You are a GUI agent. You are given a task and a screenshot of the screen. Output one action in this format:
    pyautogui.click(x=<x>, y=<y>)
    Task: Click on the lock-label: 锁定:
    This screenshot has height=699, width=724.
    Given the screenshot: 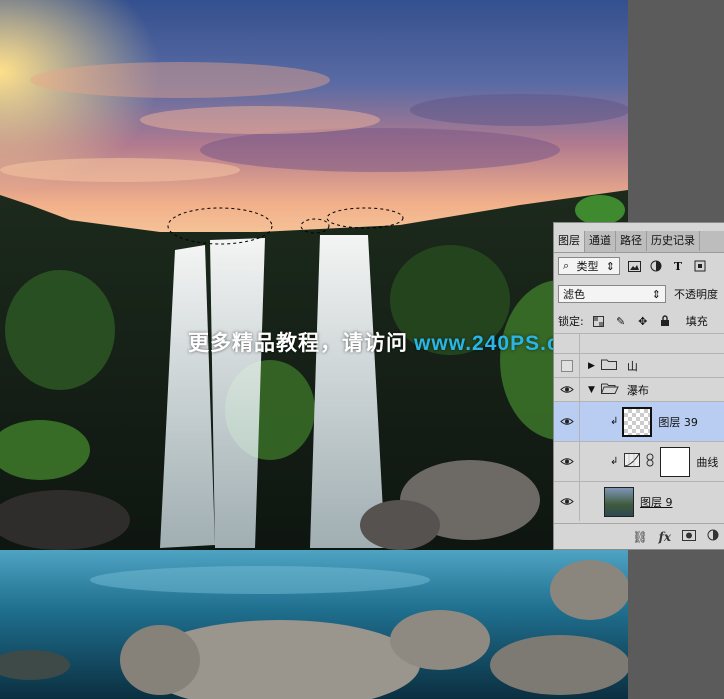 What is the action you would take?
    pyautogui.click(x=571, y=321)
    